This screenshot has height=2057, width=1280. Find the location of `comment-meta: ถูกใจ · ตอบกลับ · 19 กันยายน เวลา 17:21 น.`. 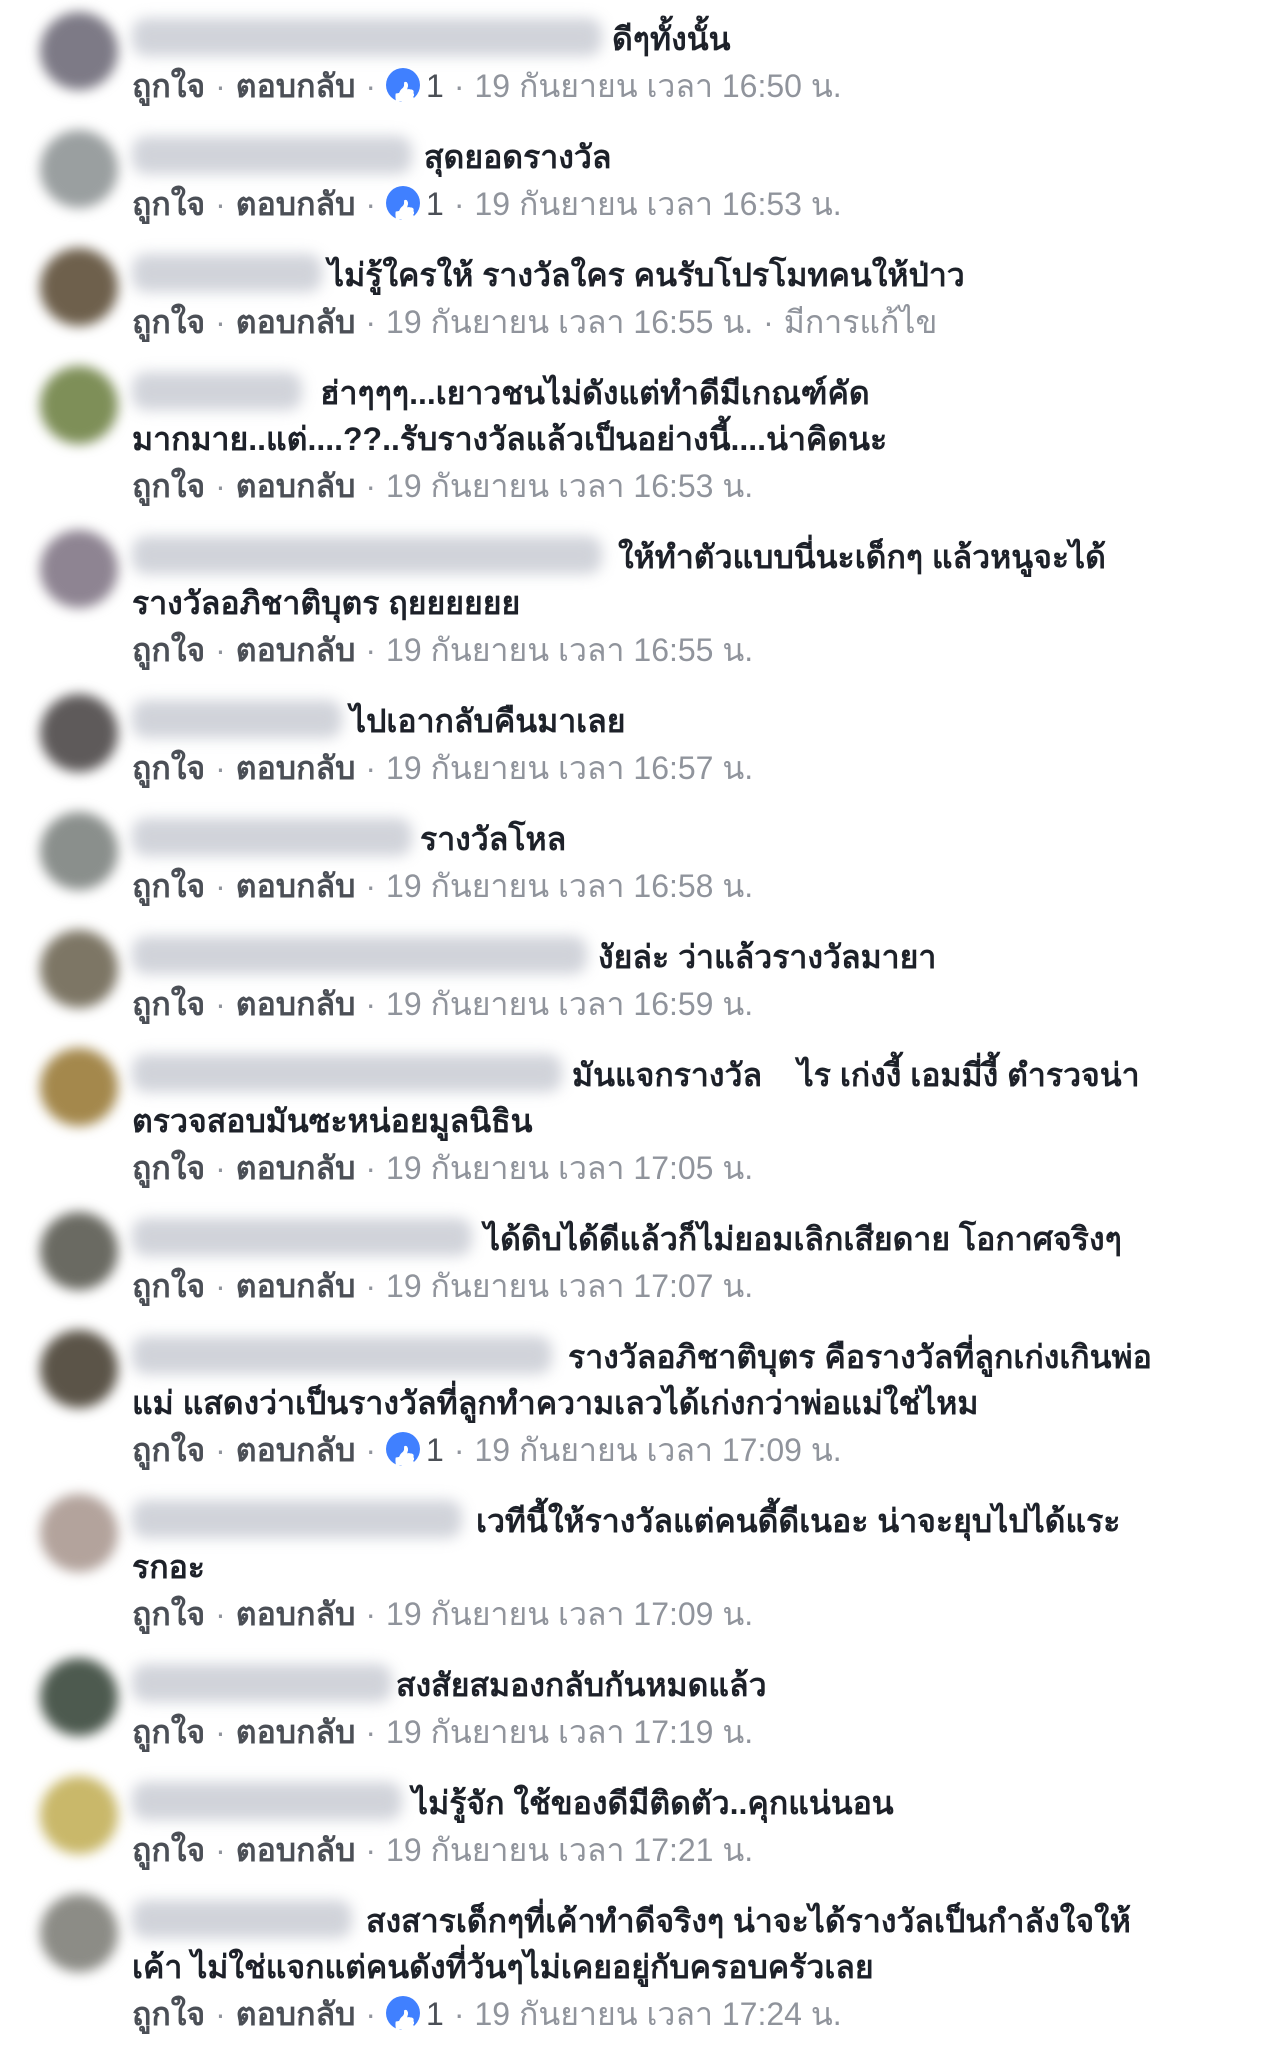

comment-meta: ถูกใจ · ตอบกลับ · 19 กันยายน เวลา 17:21 น. is located at coordinates (442, 1850).